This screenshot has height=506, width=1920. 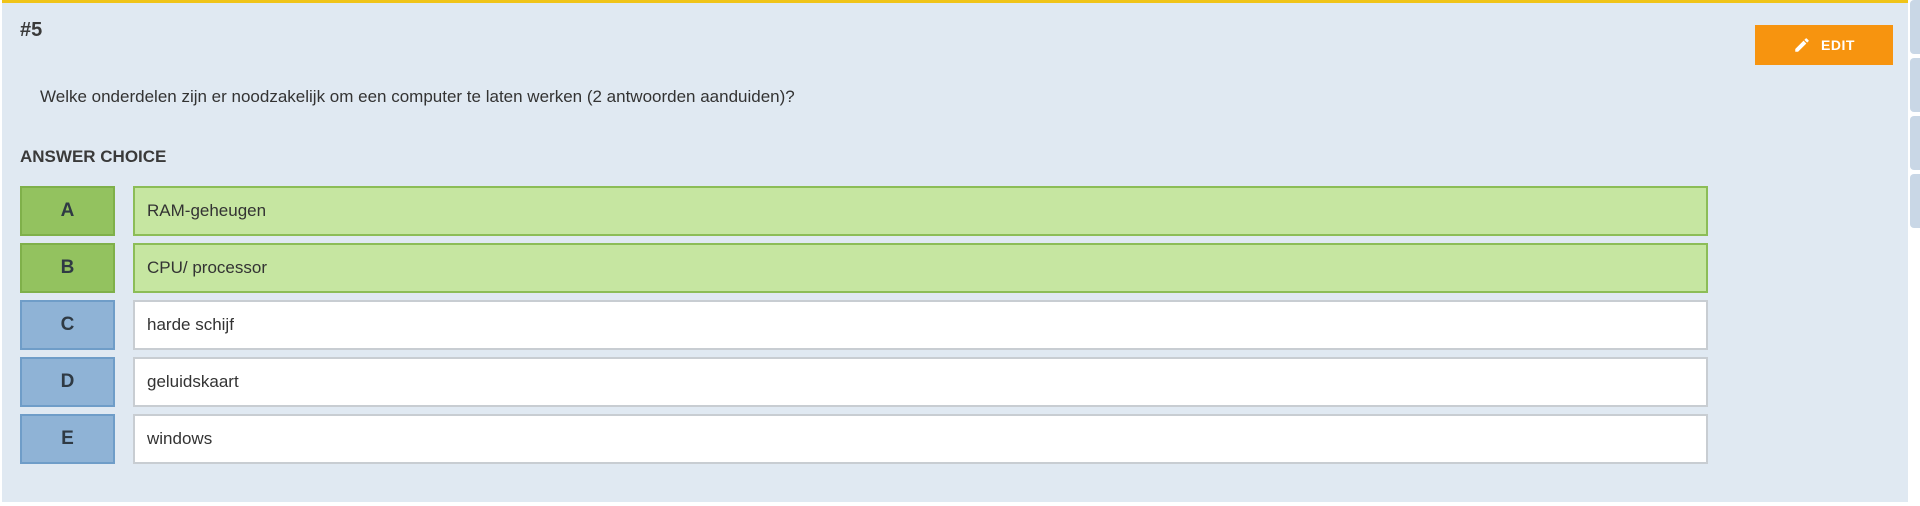 What do you see at coordinates (31, 30) in the screenshot?
I see `question-number: #5` at bounding box center [31, 30].